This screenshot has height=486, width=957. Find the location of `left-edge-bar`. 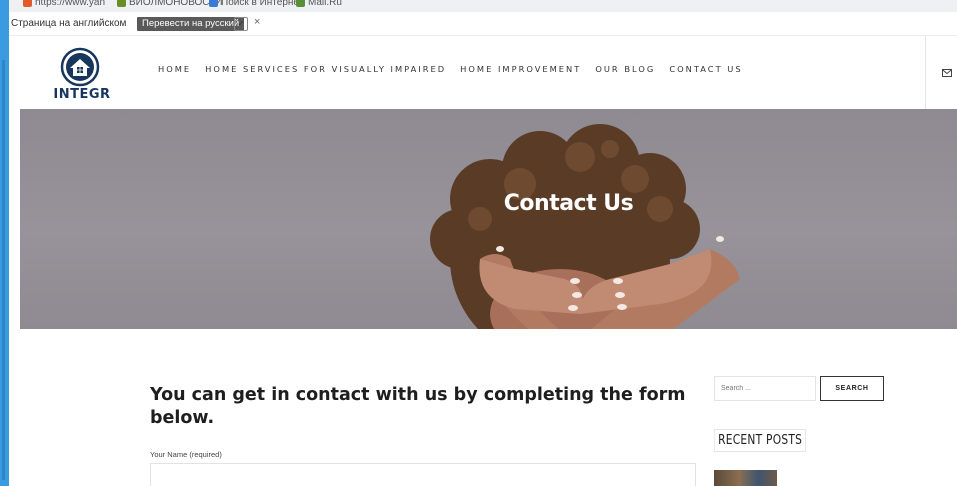

left-edge-bar is located at coordinates (3, 270).